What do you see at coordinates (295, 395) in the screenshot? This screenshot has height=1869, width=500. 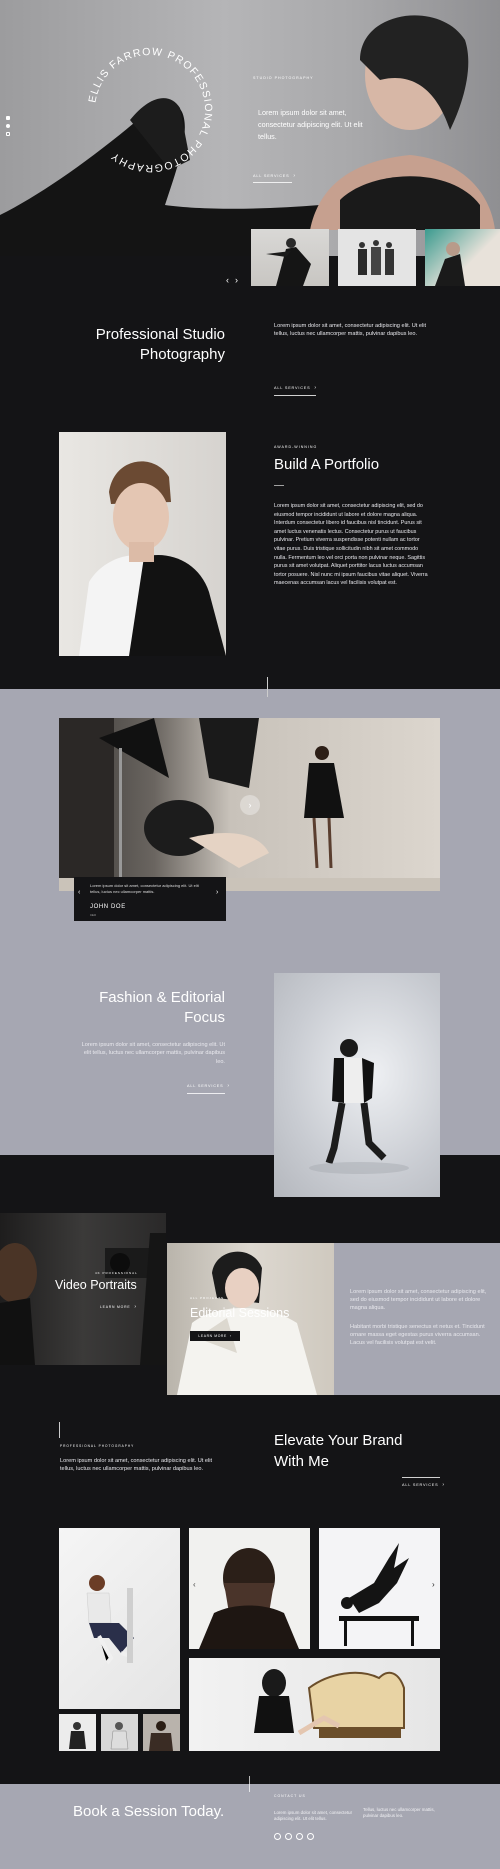 I see `intro-button-underline` at bounding box center [295, 395].